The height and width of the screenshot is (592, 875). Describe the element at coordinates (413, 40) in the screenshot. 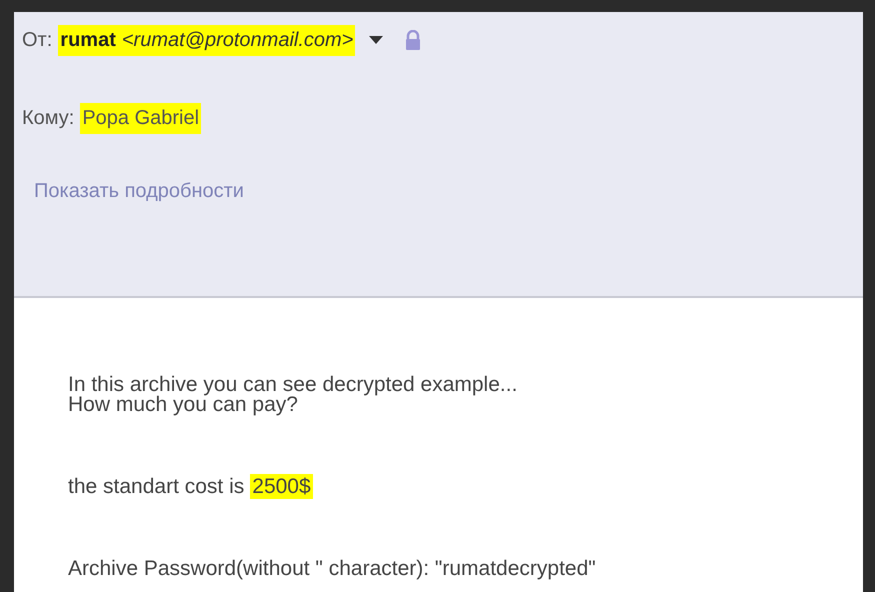

I see `lock-icon` at that location.